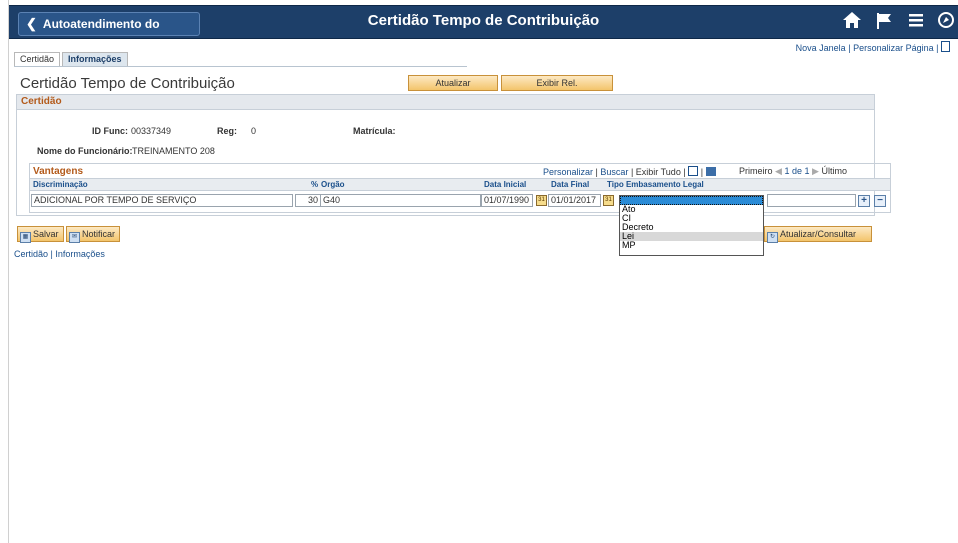 The height and width of the screenshot is (543, 958). Describe the element at coordinates (99, 234) in the screenshot. I see `notify-label: Notificar` at that location.